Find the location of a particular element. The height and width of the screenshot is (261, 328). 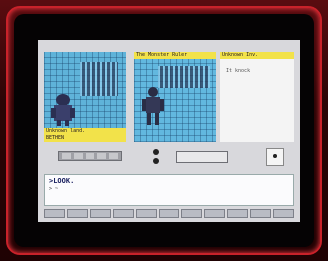

middle-panel-title: The Monster Ruler is located at coordinates (175, 55).